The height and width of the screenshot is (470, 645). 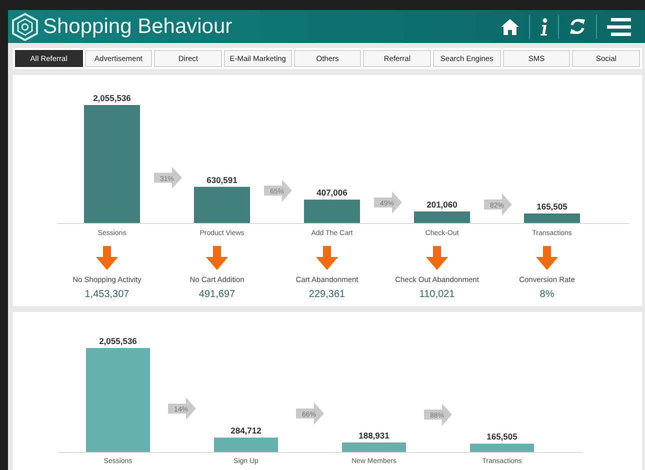 What do you see at coordinates (577, 26) in the screenshot?
I see `refresh-icon` at bounding box center [577, 26].